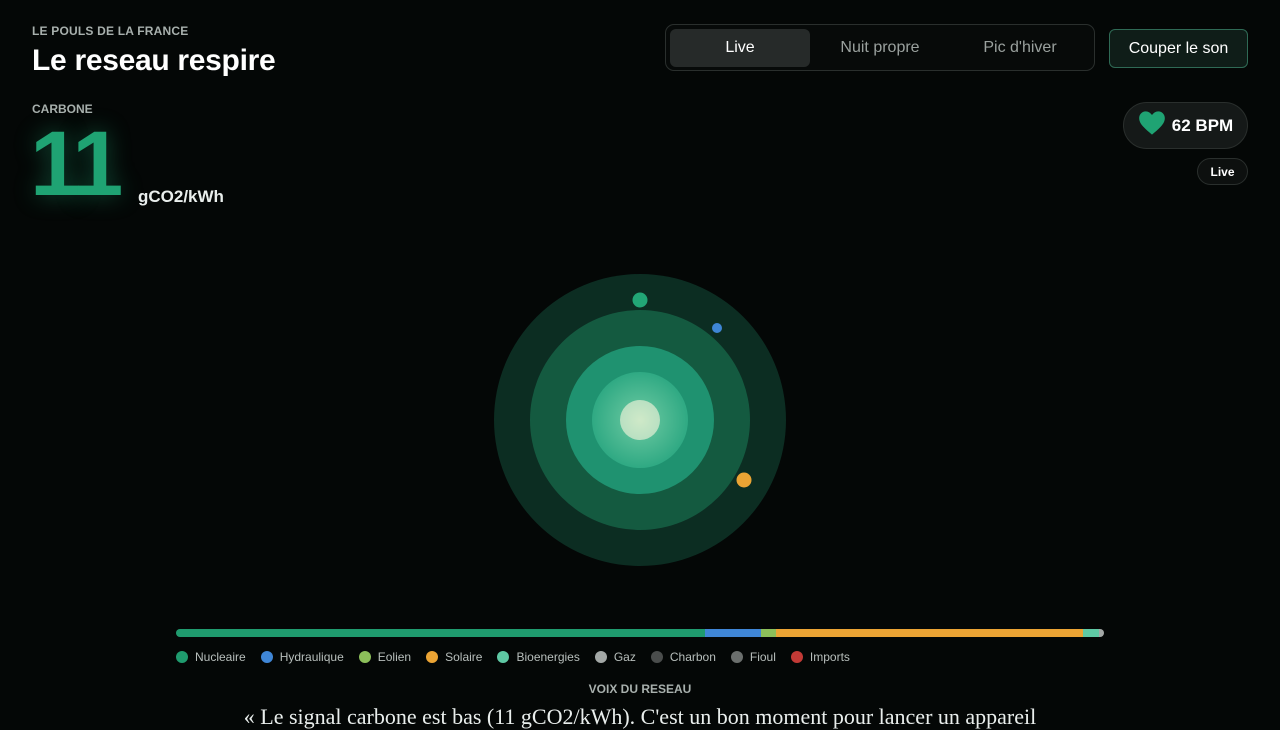 The width and height of the screenshot is (1280, 730). What do you see at coordinates (744, 480) in the screenshot?
I see `orbit-dot-solaire` at bounding box center [744, 480].